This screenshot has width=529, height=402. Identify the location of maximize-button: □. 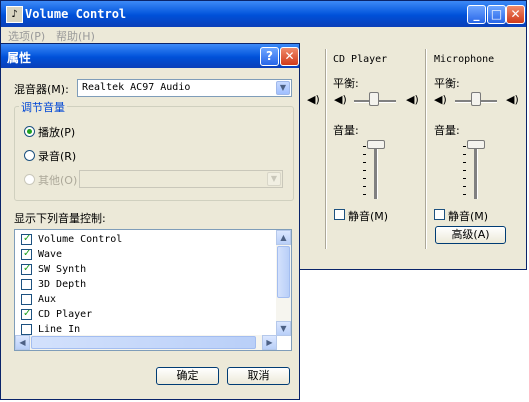
(496, 14).